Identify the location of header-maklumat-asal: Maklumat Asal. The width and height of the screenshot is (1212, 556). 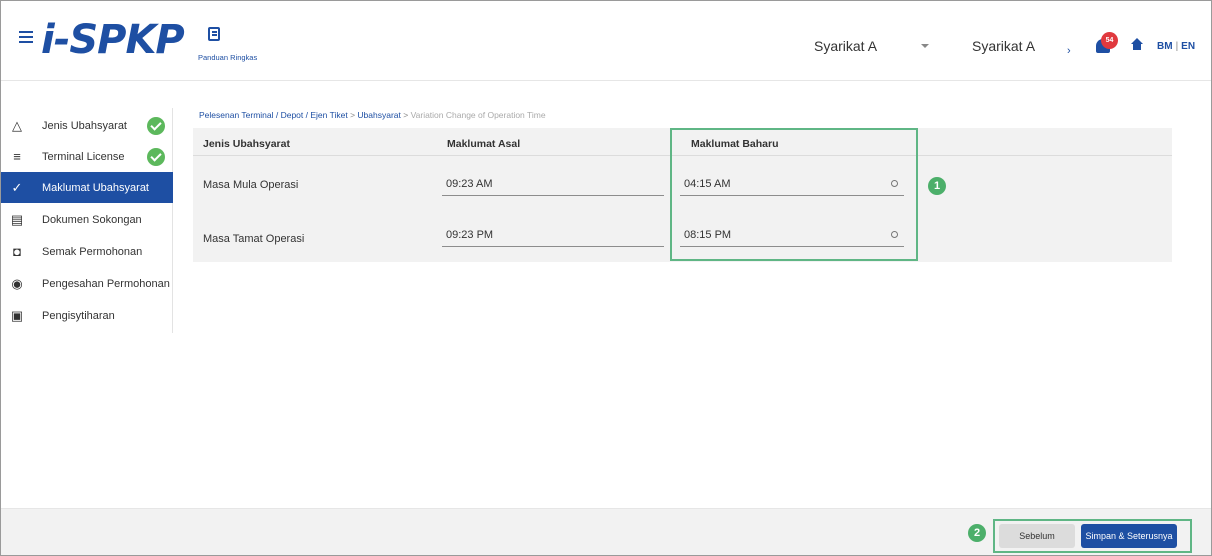
(484, 144).